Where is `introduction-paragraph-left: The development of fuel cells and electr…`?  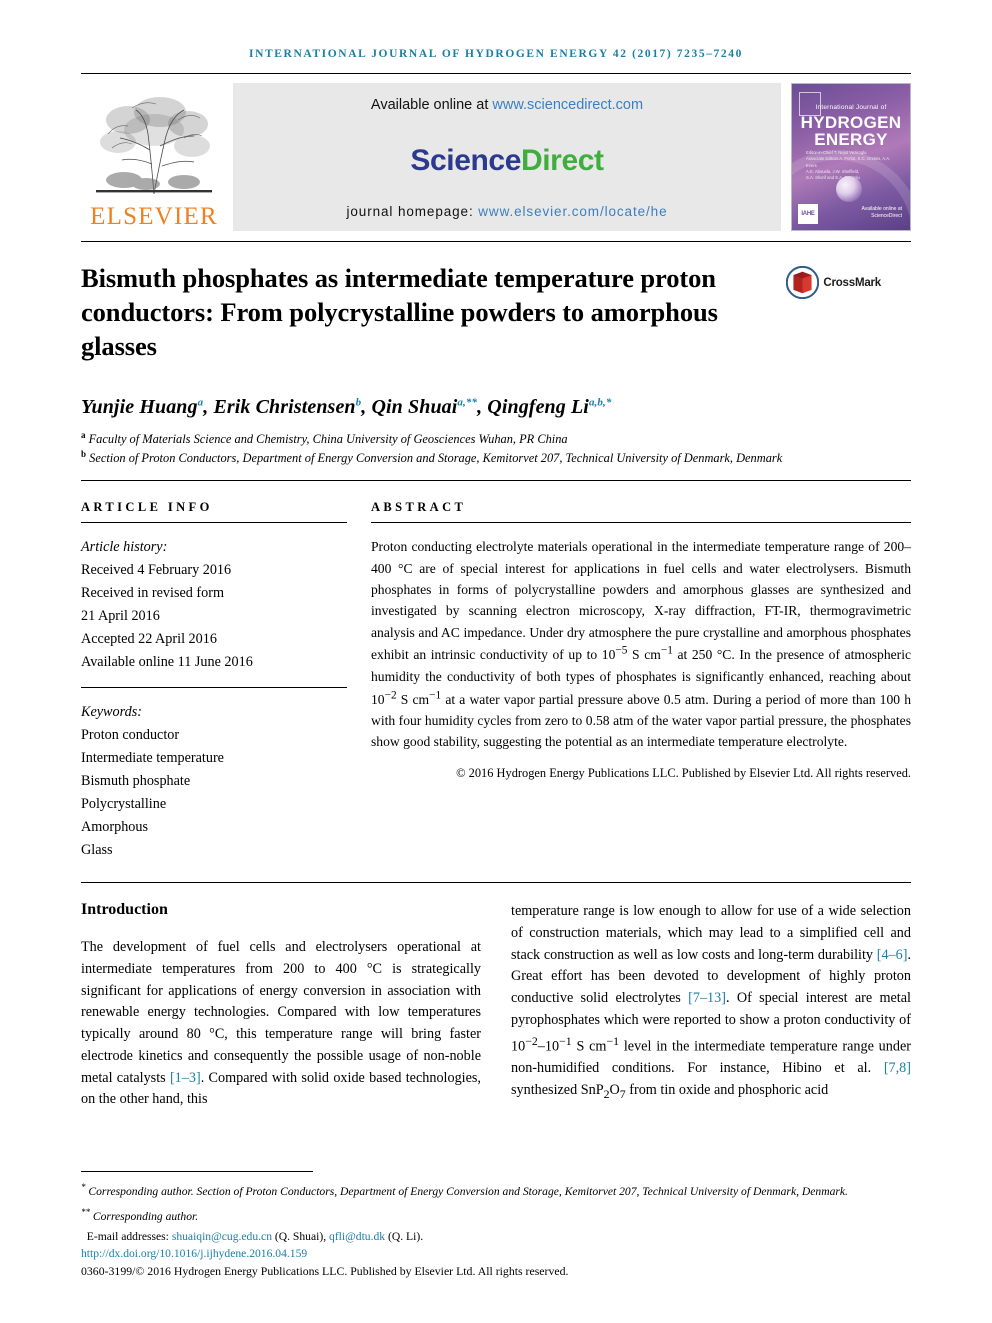
introduction-paragraph-left: The development of fuel cells and electr… is located at coordinates (281, 1023).